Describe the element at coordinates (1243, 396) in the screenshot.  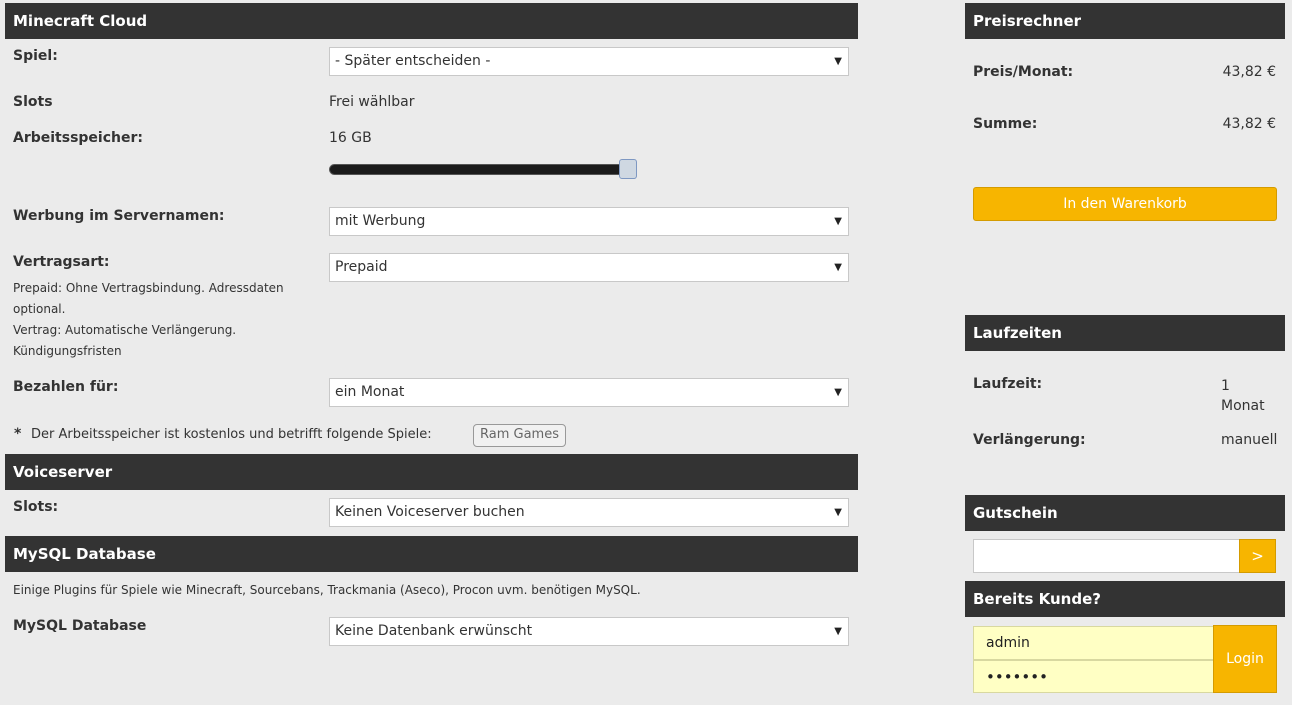
I see `laufzeit-value: 1 Monat` at that location.